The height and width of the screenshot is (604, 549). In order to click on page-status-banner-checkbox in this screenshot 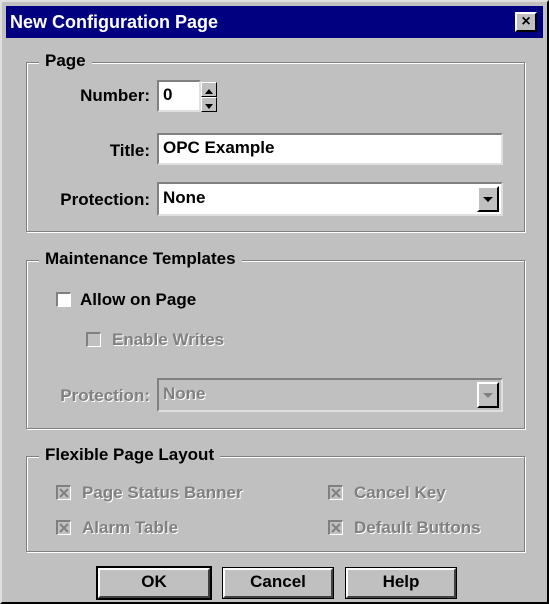, I will do `click(63, 492)`.